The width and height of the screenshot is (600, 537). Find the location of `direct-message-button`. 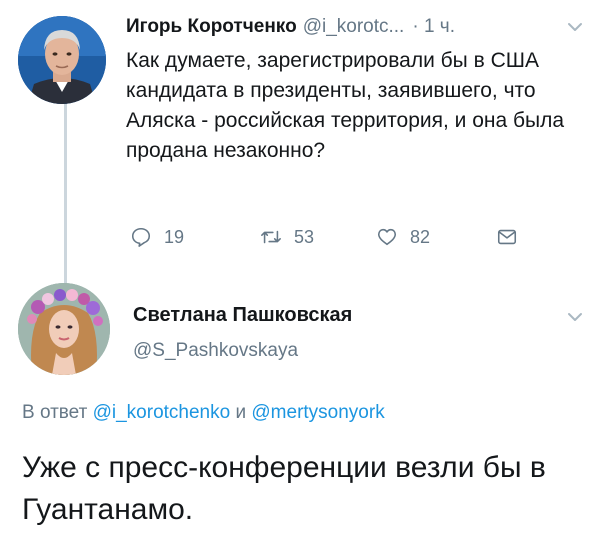

direct-message-button is located at coordinates (513, 237).